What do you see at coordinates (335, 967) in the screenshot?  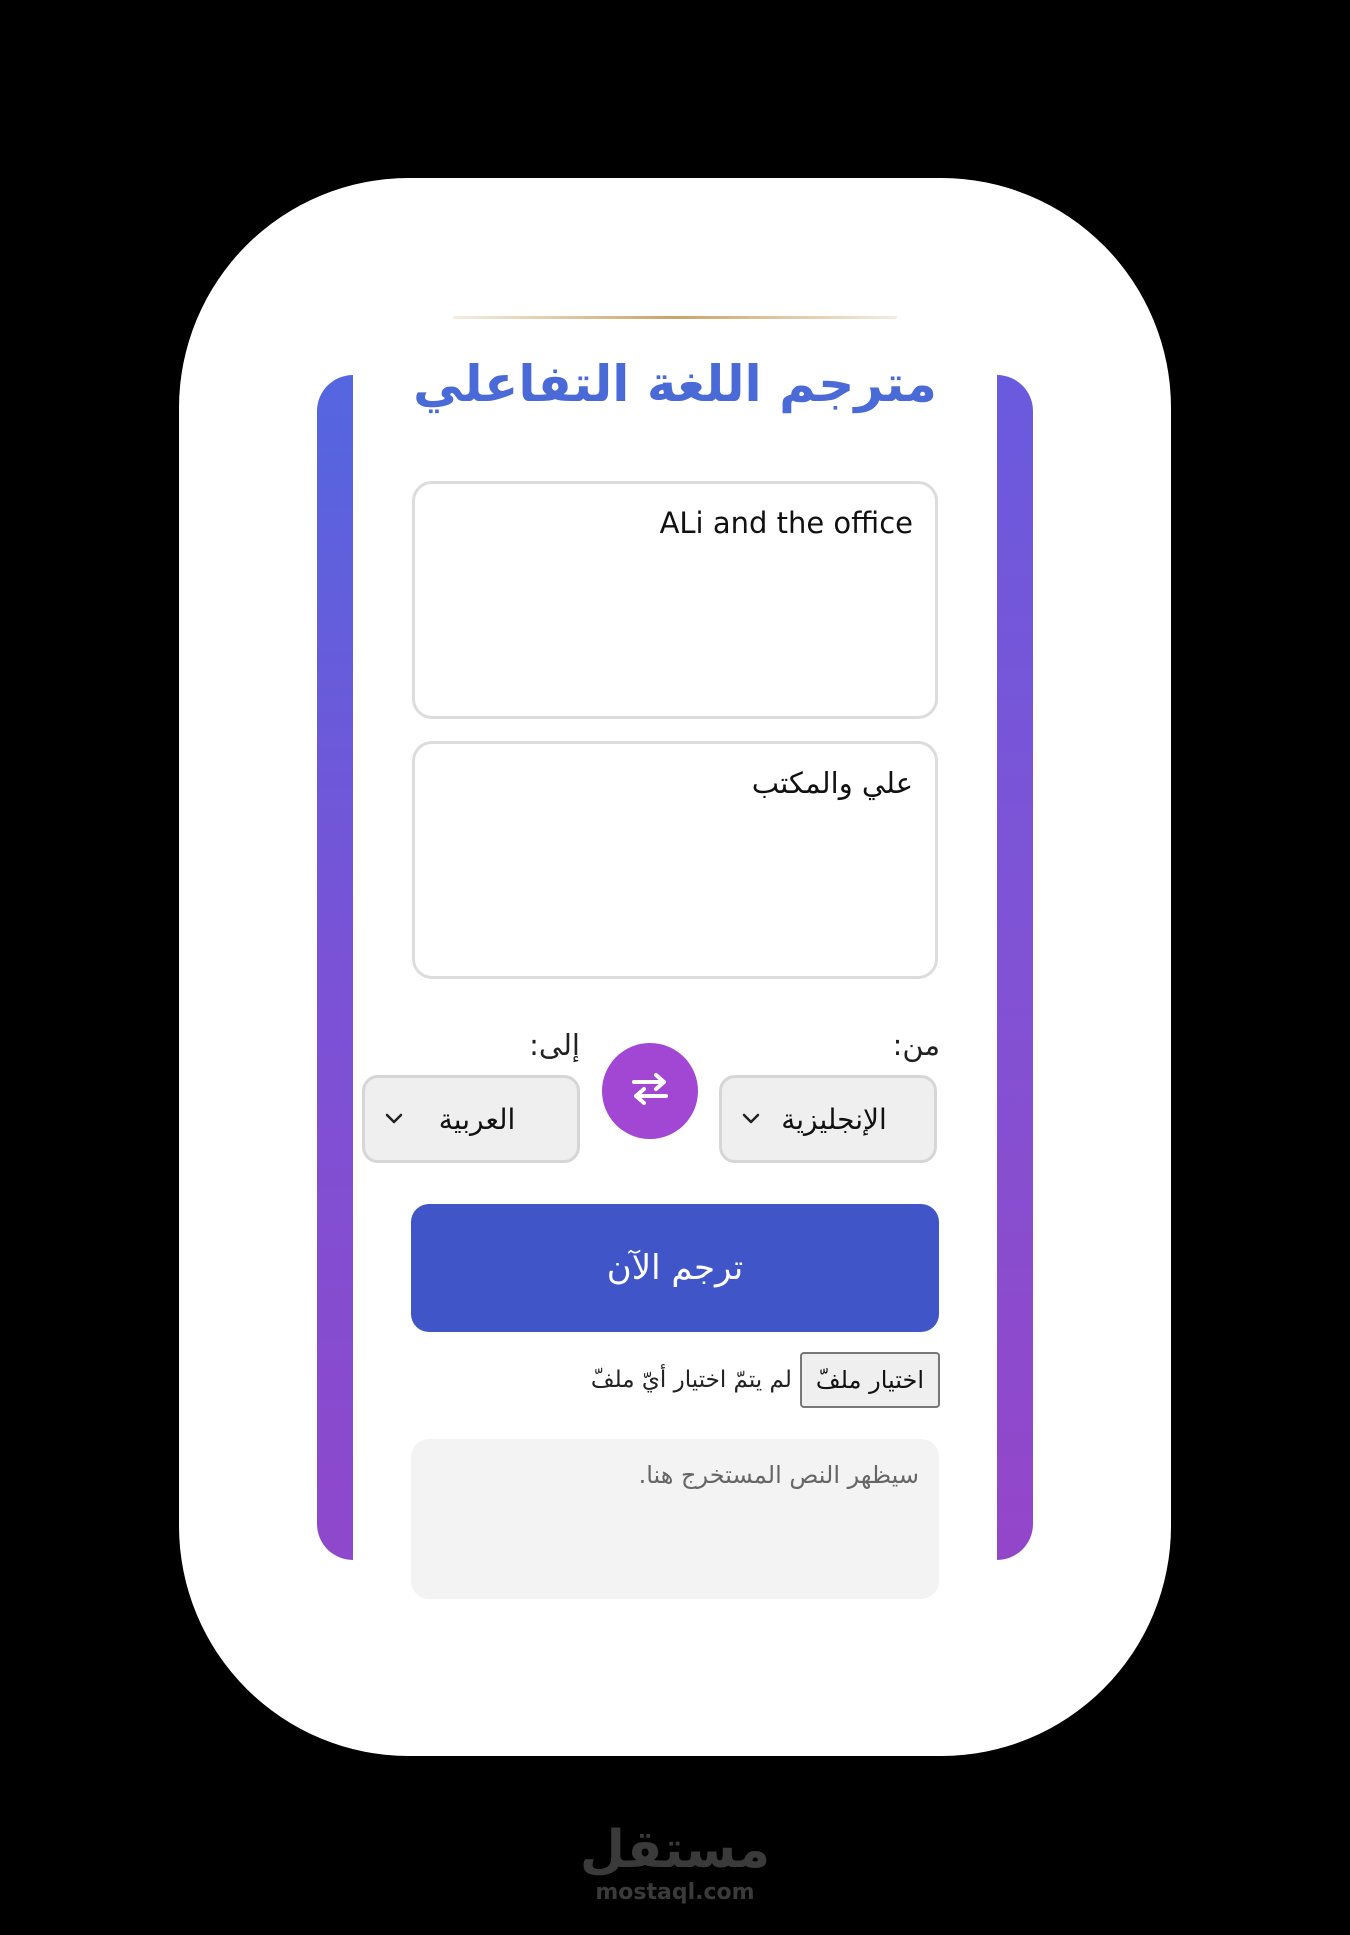 I see `gradient-border-left` at bounding box center [335, 967].